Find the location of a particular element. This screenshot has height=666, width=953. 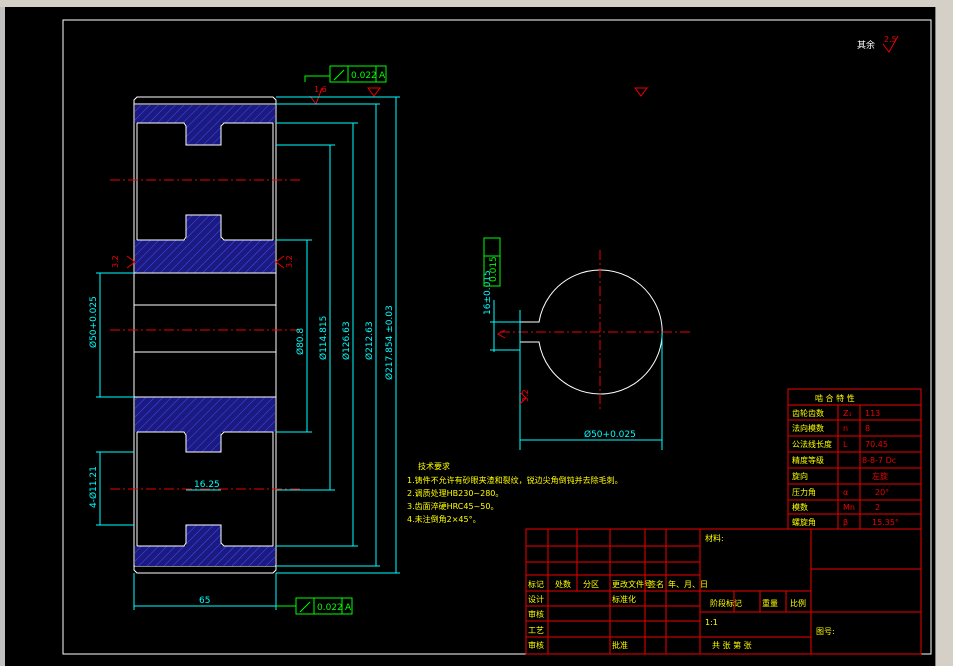

svg-text: 精度等级 is located at coordinates (808, 460).